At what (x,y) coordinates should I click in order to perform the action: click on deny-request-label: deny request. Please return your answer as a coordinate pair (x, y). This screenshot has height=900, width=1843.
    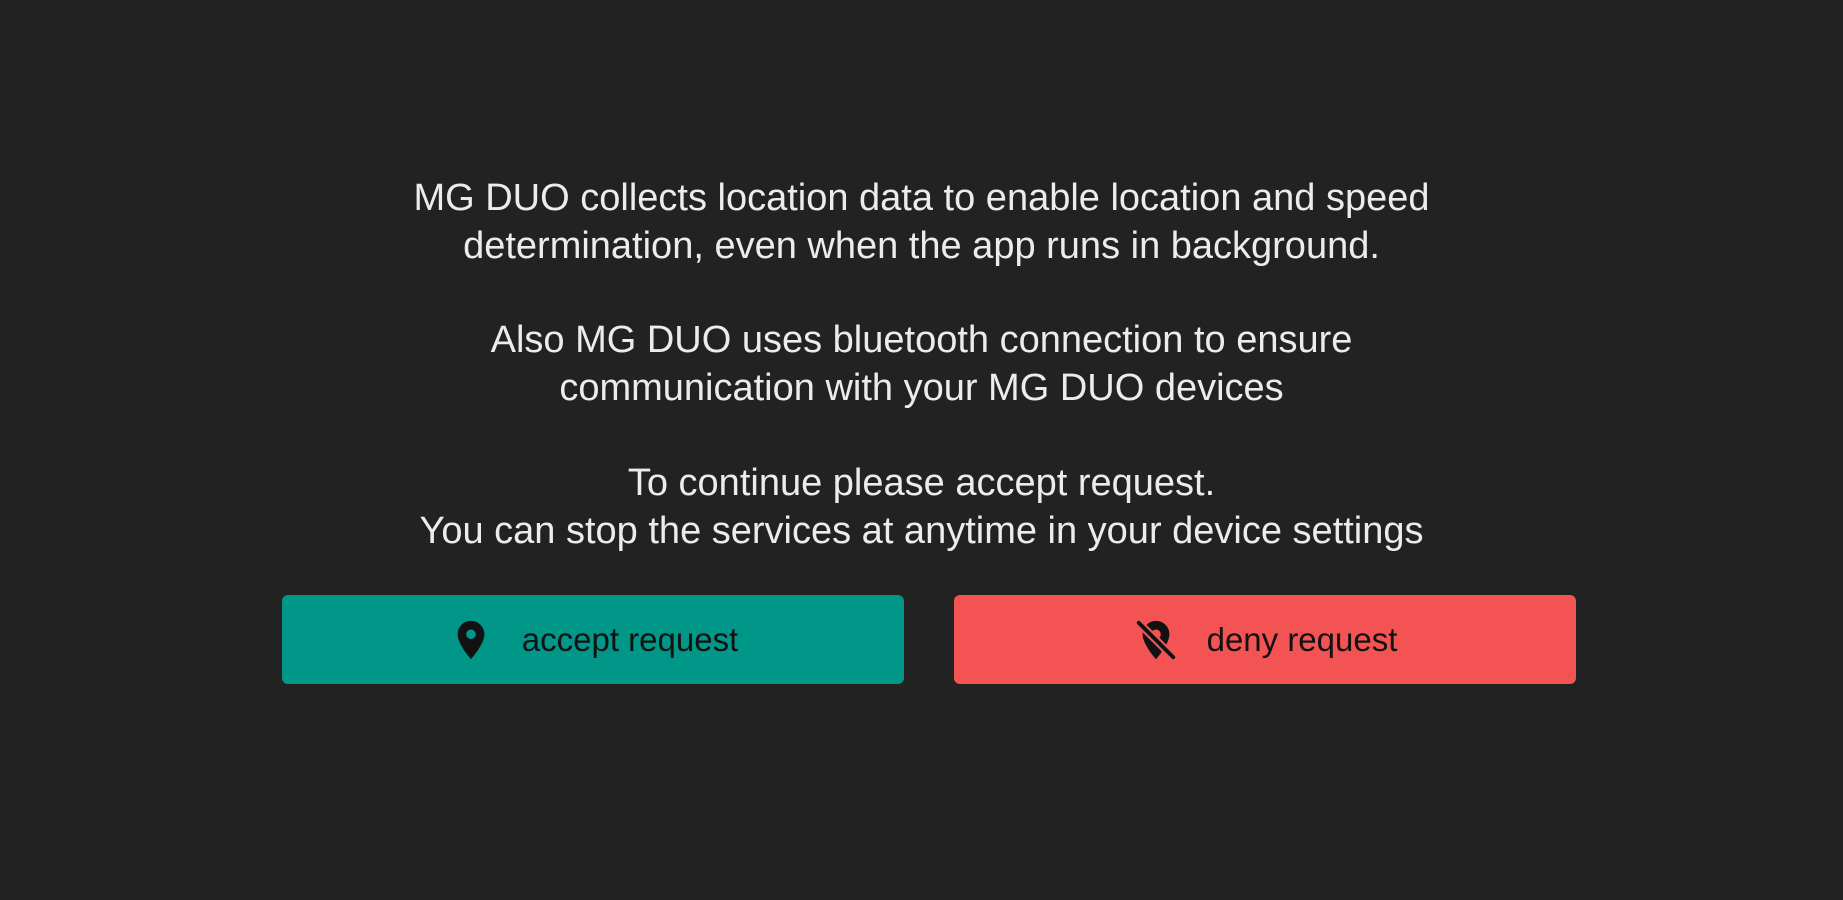
    Looking at the image, I should click on (1302, 639).